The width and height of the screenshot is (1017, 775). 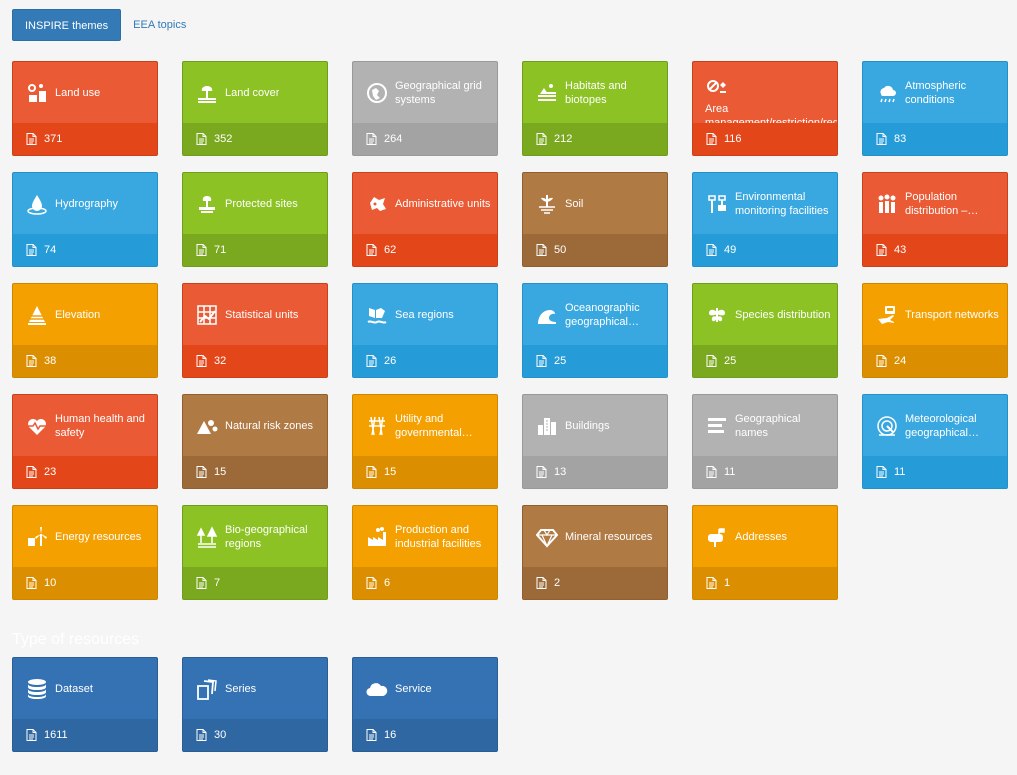 What do you see at coordinates (595, 139) in the screenshot?
I see `tile-footer: 212` at bounding box center [595, 139].